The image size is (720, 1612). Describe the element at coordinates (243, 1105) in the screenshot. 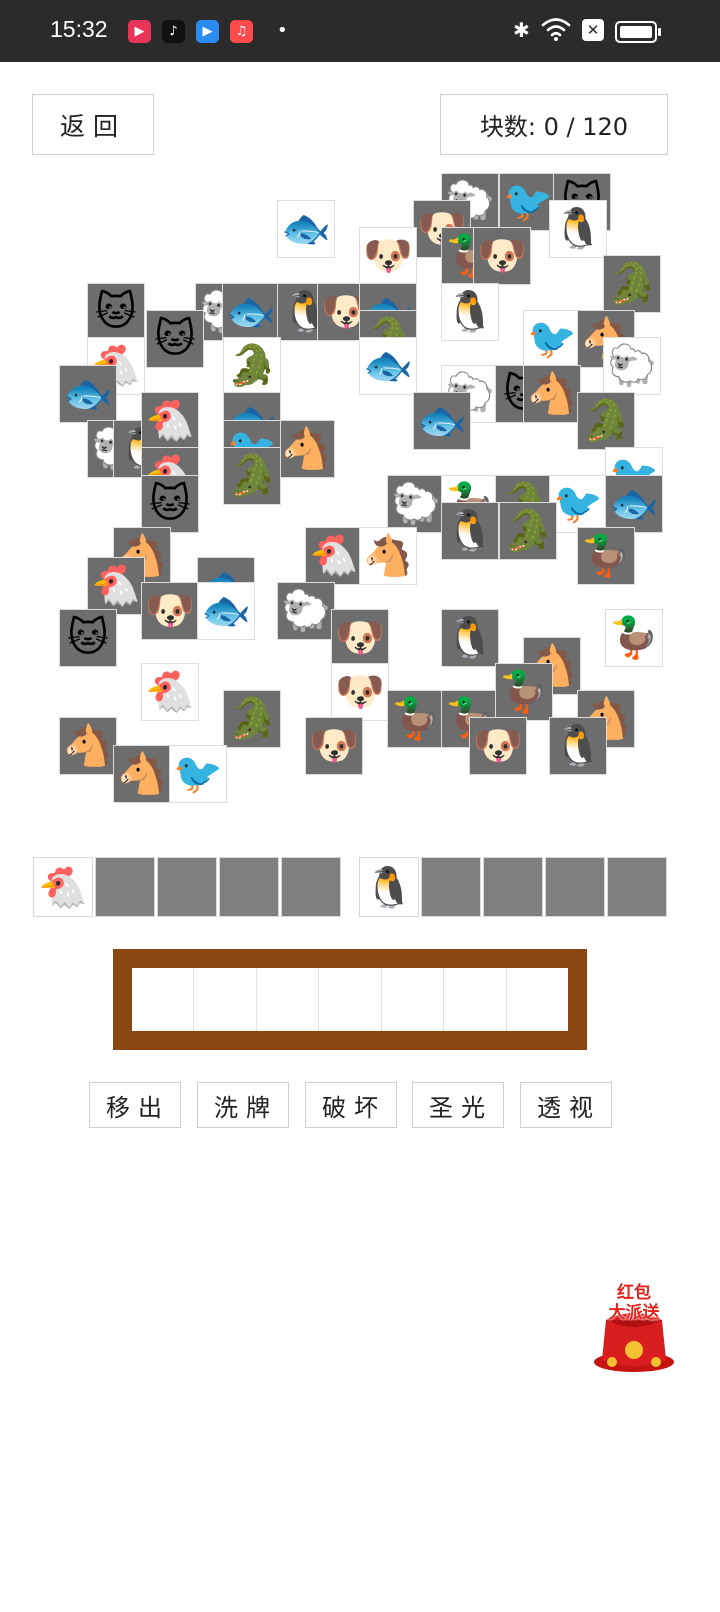

I see `shuffle-button: 洗牌` at that location.